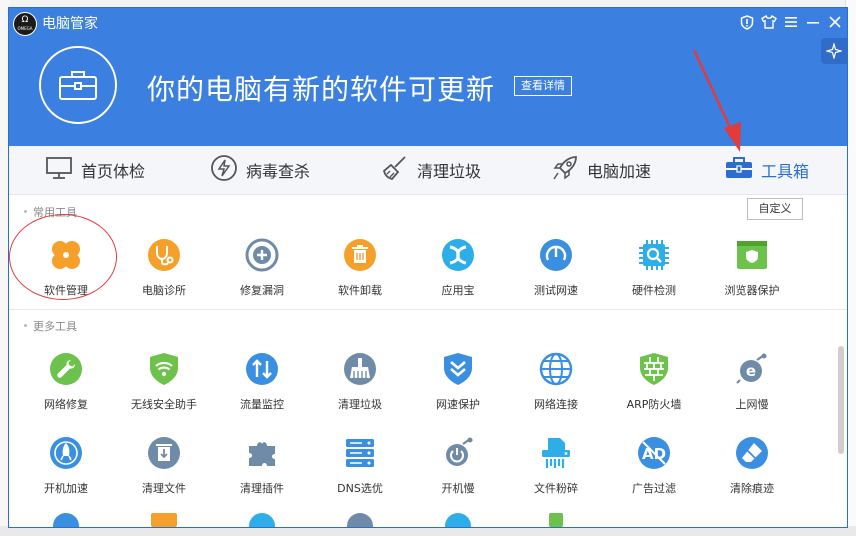 This screenshot has height=536, width=856. Describe the element at coordinates (59, 170) in the screenshot. I see `monitor-icon` at that location.